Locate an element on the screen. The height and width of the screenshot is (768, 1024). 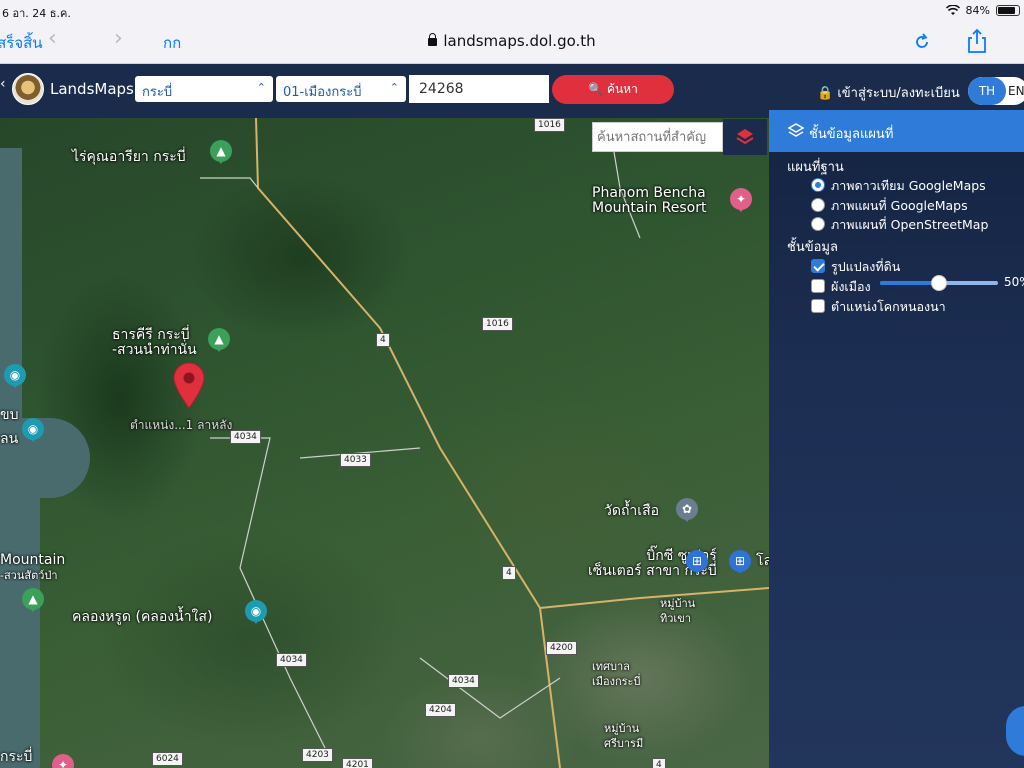
opacity-slider-handle is located at coordinates (939, 283).